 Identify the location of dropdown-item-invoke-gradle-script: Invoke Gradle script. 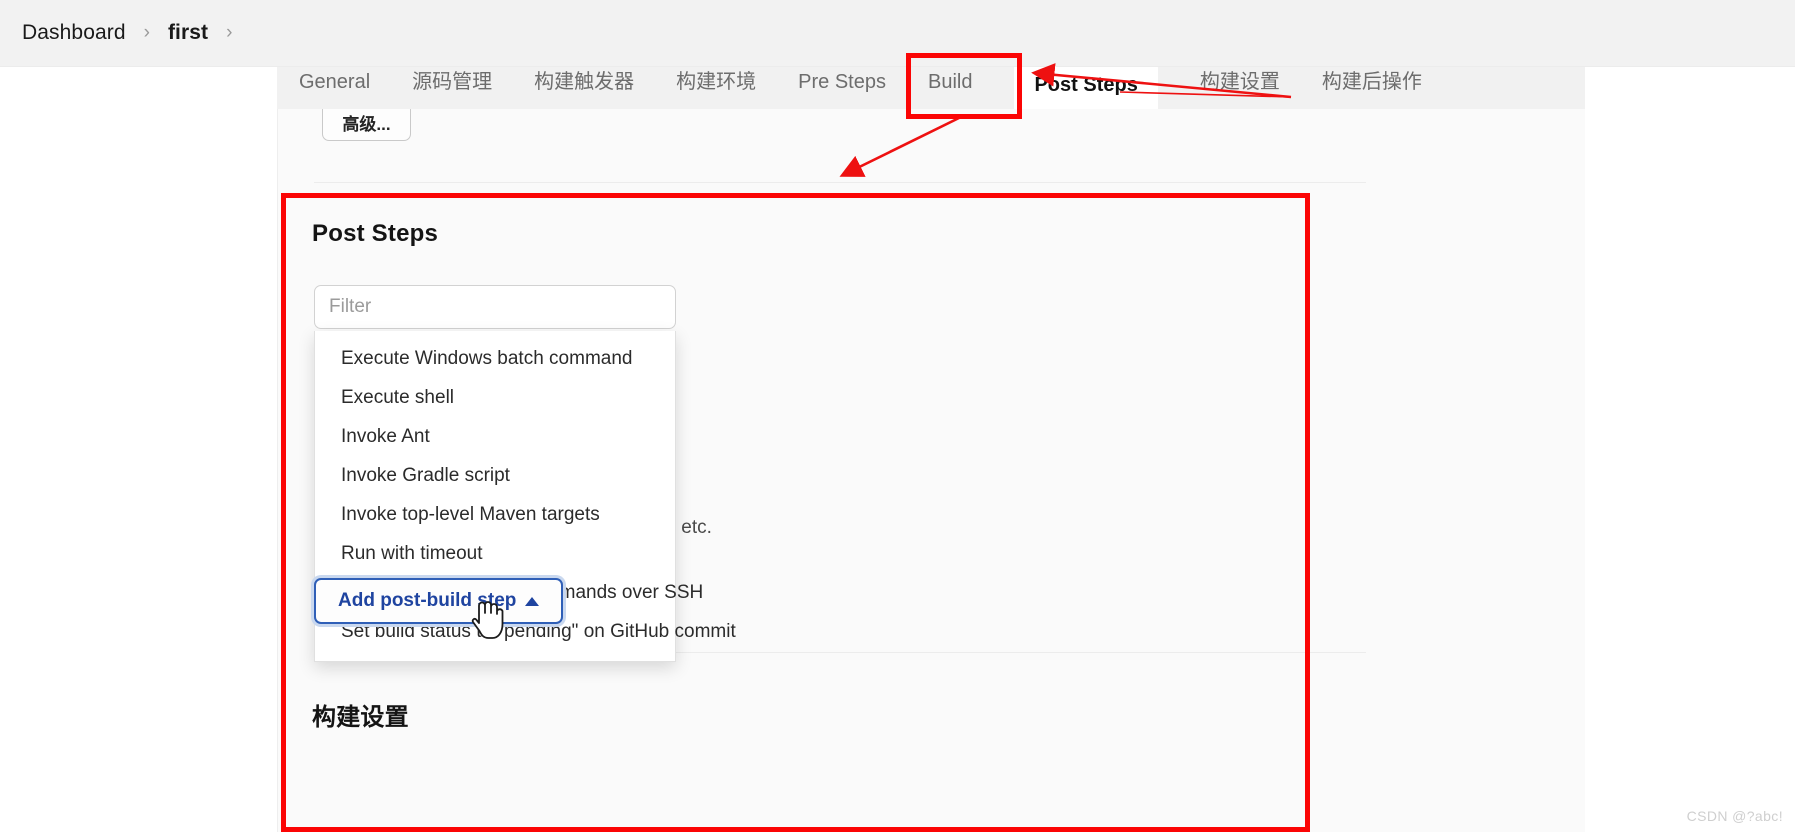
(495, 475).